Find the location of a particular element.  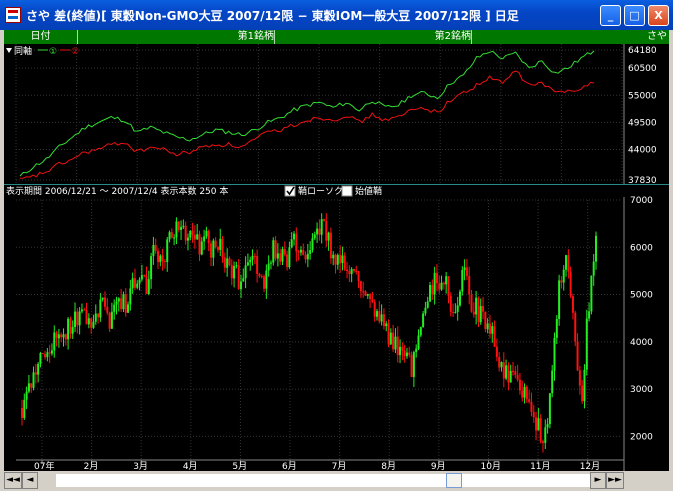

scroll-thumb is located at coordinates (454, 480).